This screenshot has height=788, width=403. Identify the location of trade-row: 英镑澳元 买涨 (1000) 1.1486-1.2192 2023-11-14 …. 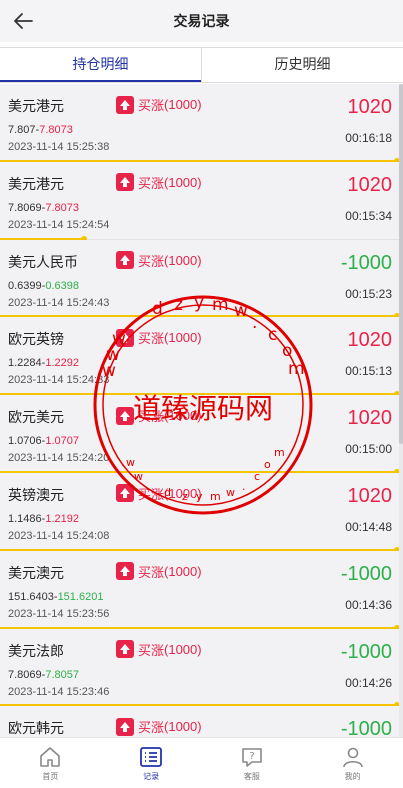
(200, 512).